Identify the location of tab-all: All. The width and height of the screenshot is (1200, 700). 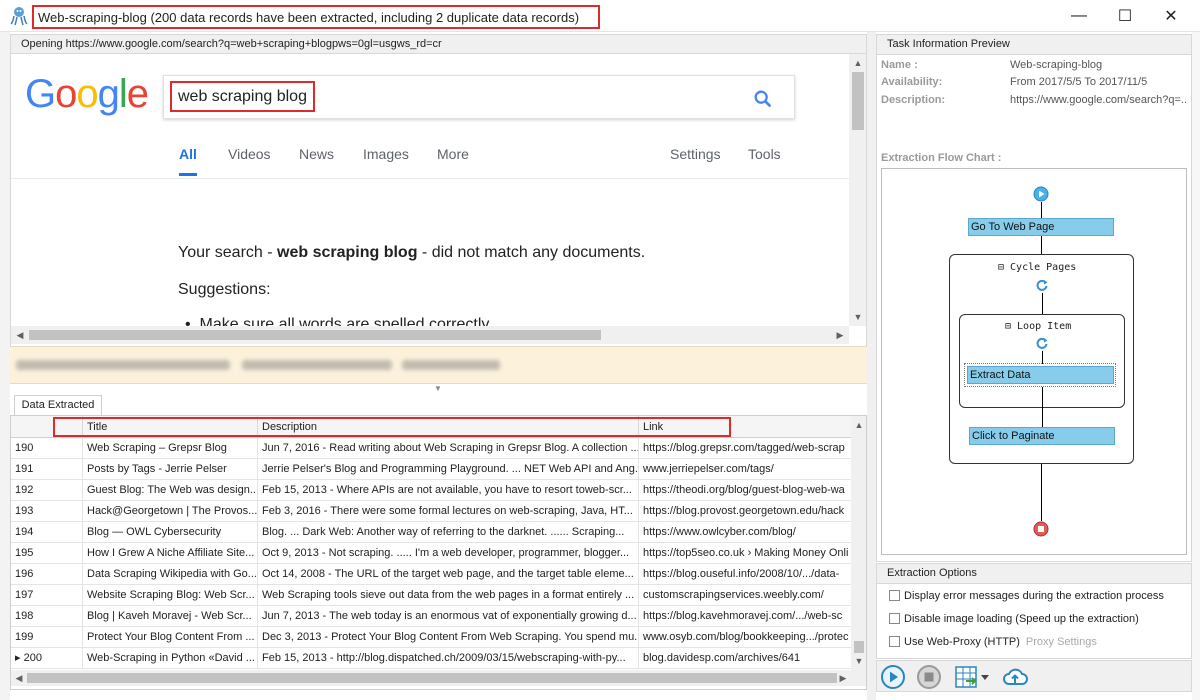
(188, 160).